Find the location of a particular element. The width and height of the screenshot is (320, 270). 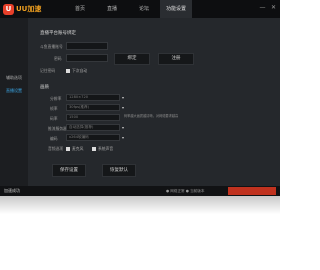

resolution-label: 分辨率 is located at coordinates (56, 98).